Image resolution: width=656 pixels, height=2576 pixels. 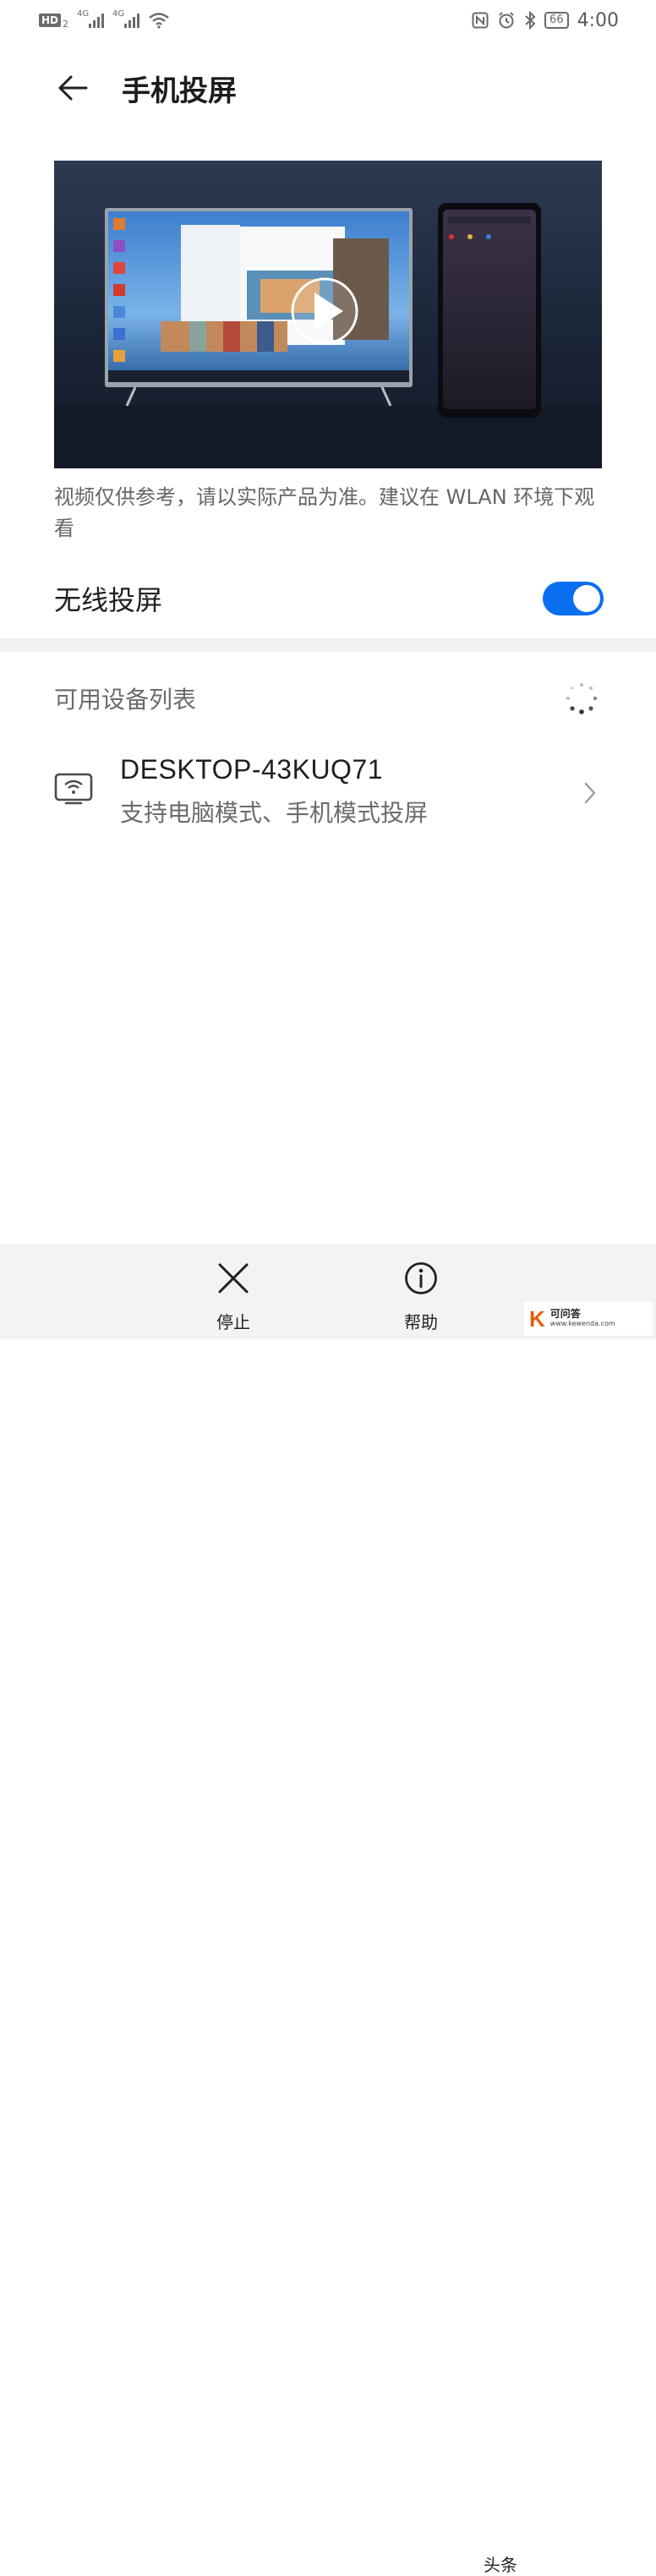 I want to click on wireless-projection-toggle, so click(x=573, y=598).